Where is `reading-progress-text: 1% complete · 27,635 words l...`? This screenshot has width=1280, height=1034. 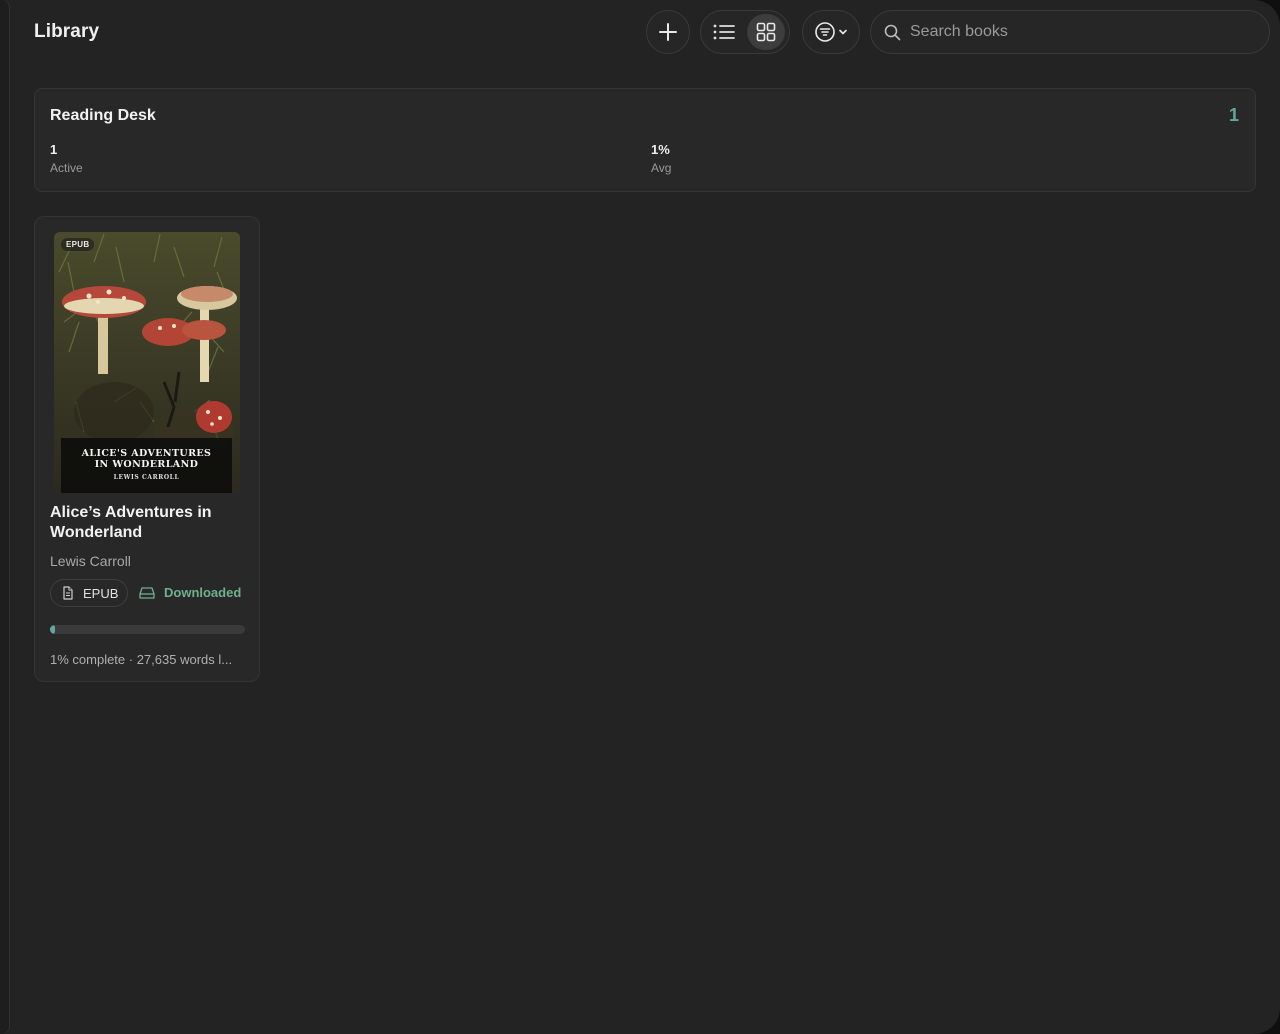
reading-progress-text: 1% complete · 27,635 words l... is located at coordinates (141, 659).